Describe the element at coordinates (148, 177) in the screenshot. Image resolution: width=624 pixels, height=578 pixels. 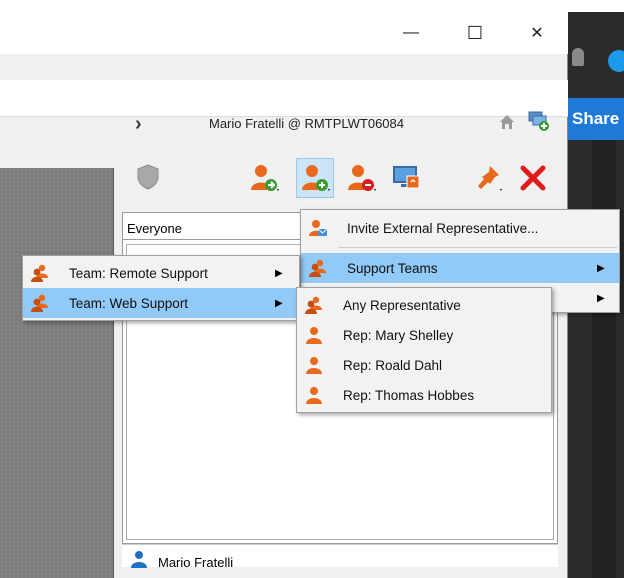
I see `shield-icon` at that location.